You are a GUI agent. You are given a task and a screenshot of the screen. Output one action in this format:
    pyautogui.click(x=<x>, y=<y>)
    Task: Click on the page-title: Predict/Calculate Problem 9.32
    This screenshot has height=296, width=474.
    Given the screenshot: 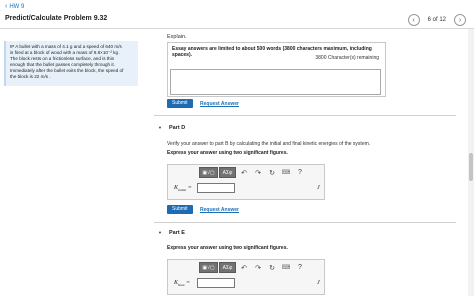 What is the action you would take?
    pyautogui.click(x=56, y=18)
    